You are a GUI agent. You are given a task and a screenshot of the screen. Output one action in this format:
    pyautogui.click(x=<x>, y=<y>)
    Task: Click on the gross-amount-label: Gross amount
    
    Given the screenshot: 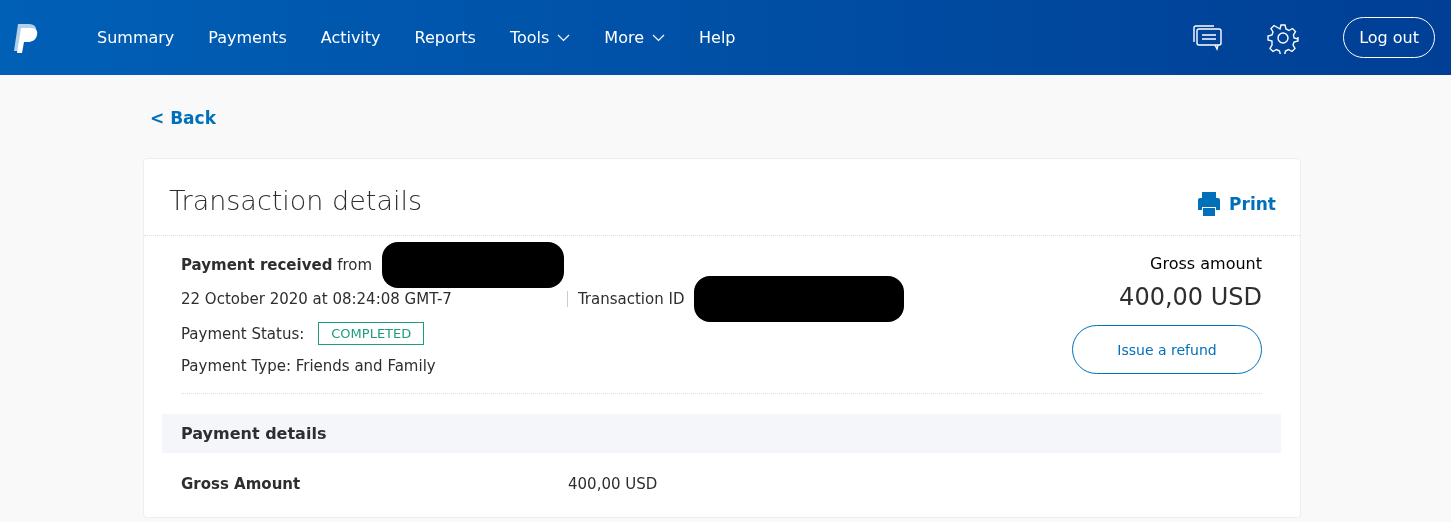 What is the action you would take?
    pyautogui.click(x=1206, y=263)
    